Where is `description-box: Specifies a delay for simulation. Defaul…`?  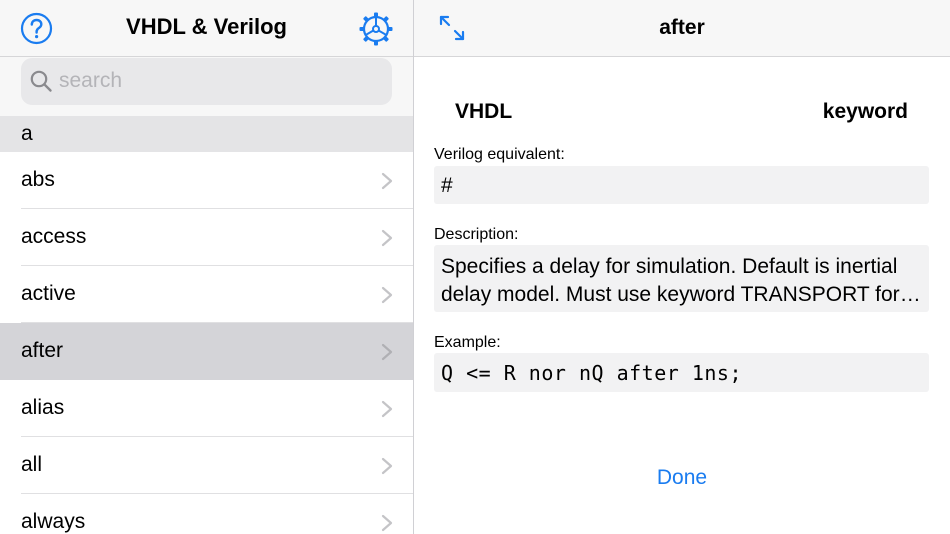
description-box: Specifies a delay for simulation. Defaul… is located at coordinates (681, 278).